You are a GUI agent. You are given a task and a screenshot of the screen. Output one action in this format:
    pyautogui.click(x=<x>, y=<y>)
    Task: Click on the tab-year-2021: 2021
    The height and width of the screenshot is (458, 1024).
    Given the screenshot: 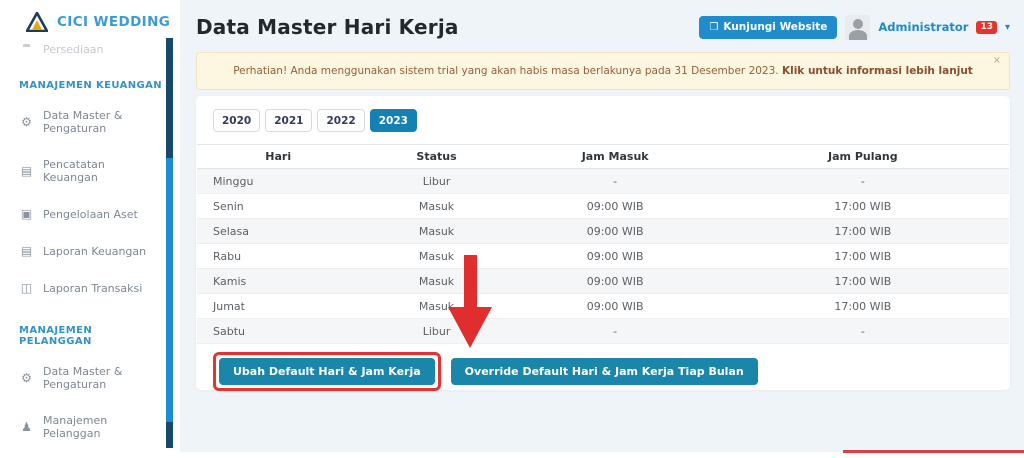 What is the action you would take?
    pyautogui.click(x=289, y=120)
    